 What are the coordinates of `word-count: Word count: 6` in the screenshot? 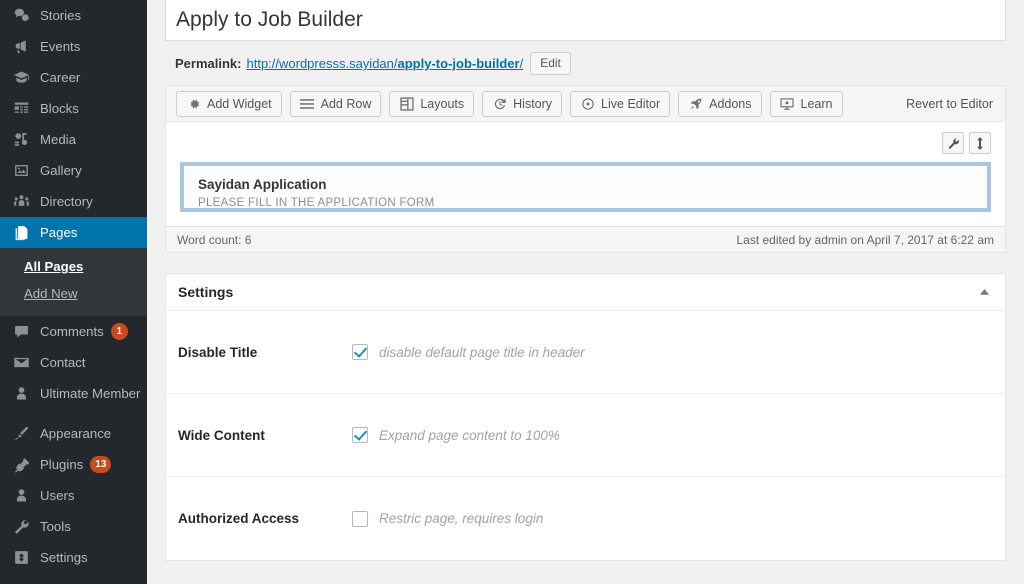 It's located at (214, 239).